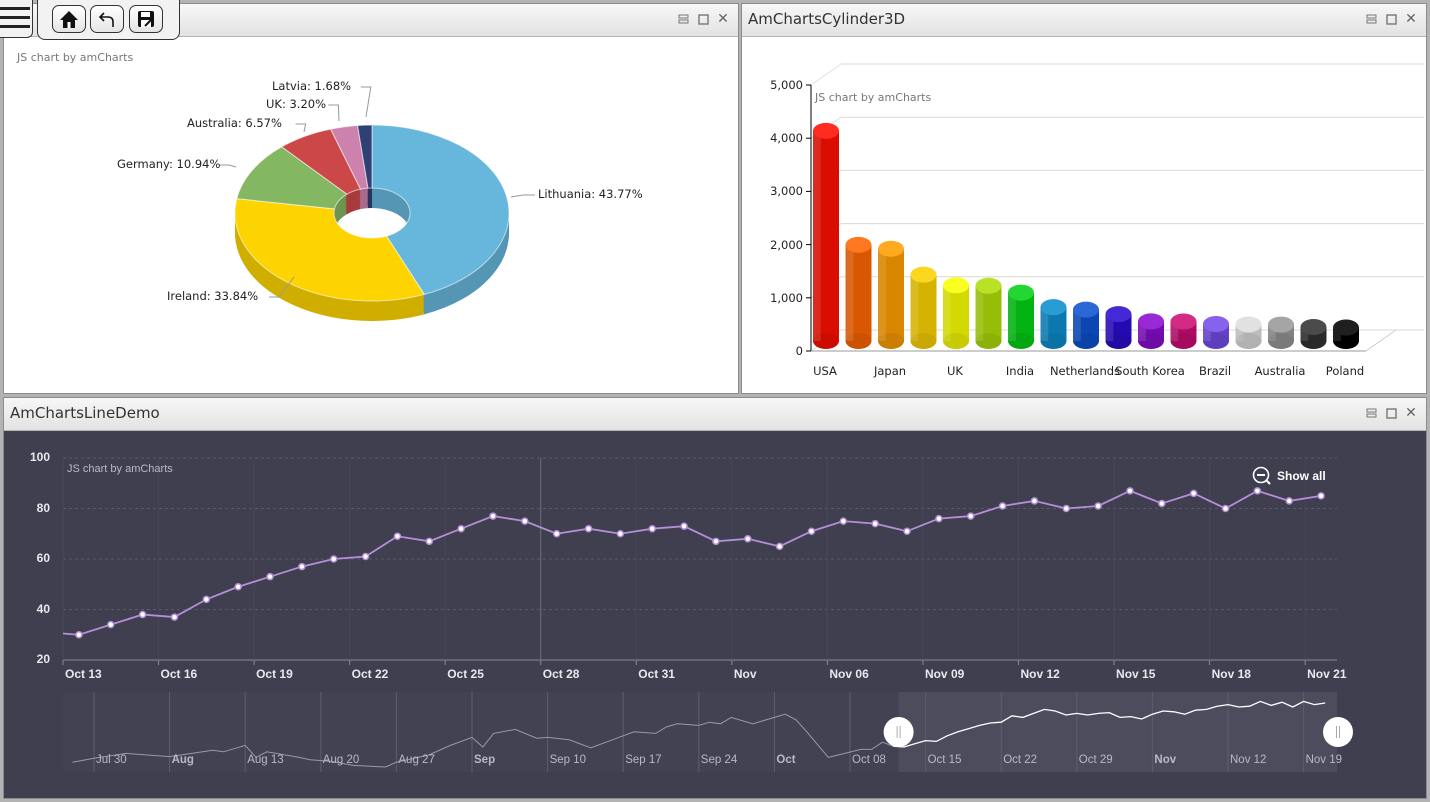 This screenshot has height=802, width=1430. I want to click on zoom-out-icon, so click(1261, 475).